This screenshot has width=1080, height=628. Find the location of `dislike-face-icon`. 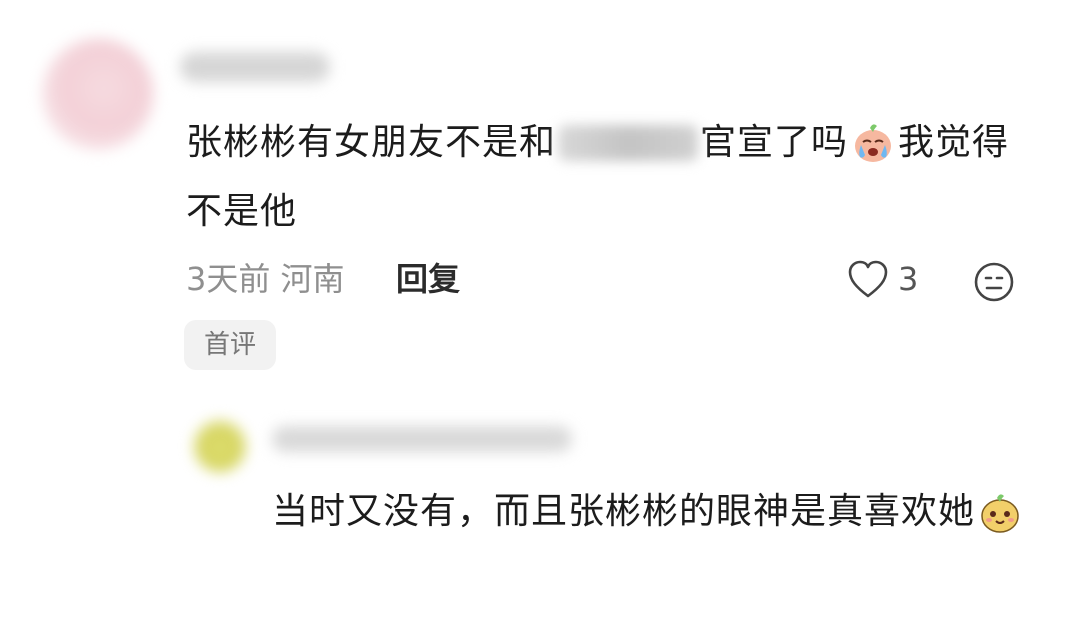

dislike-face-icon is located at coordinates (994, 282).